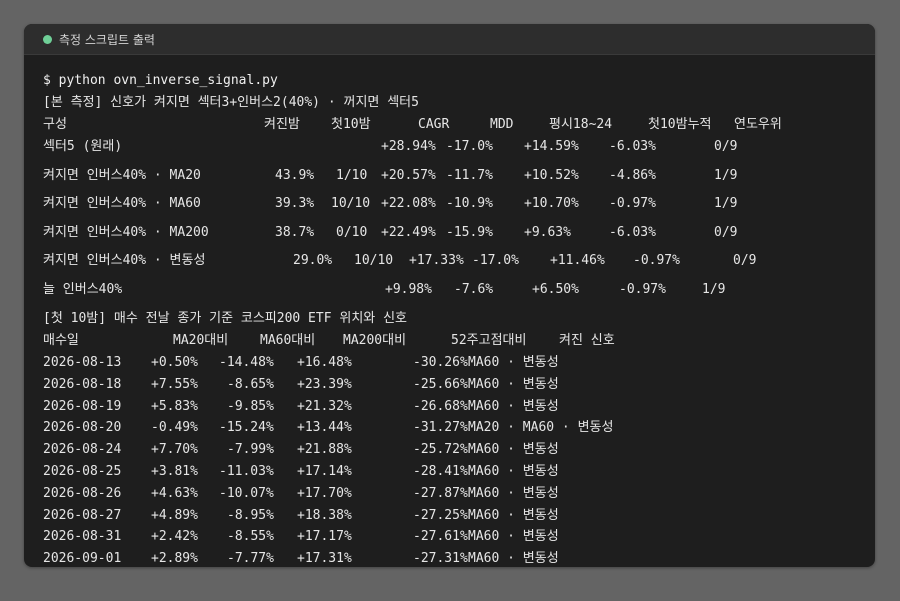 The width and height of the screenshot is (900, 601). Describe the element at coordinates (83, 289) in the screenshot. I see `table1-cell-composition: 늘 인버스40%` at that location.